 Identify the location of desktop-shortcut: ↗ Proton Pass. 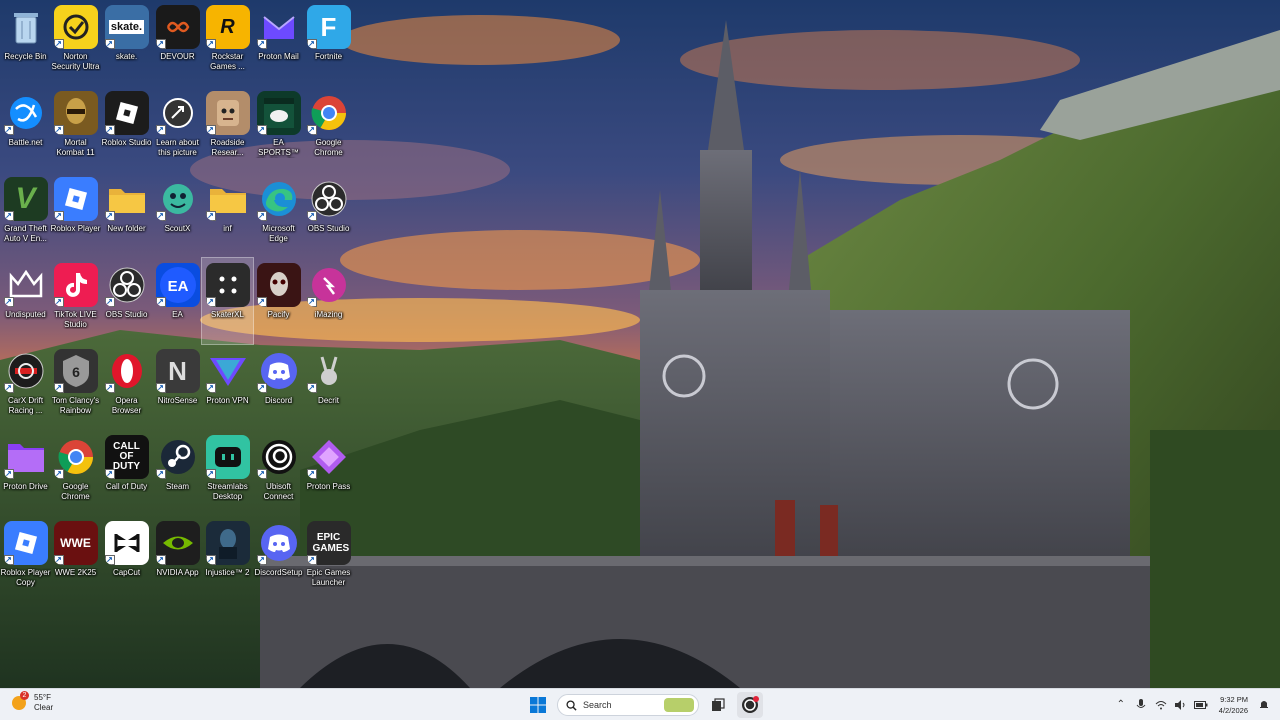
(328, 473).